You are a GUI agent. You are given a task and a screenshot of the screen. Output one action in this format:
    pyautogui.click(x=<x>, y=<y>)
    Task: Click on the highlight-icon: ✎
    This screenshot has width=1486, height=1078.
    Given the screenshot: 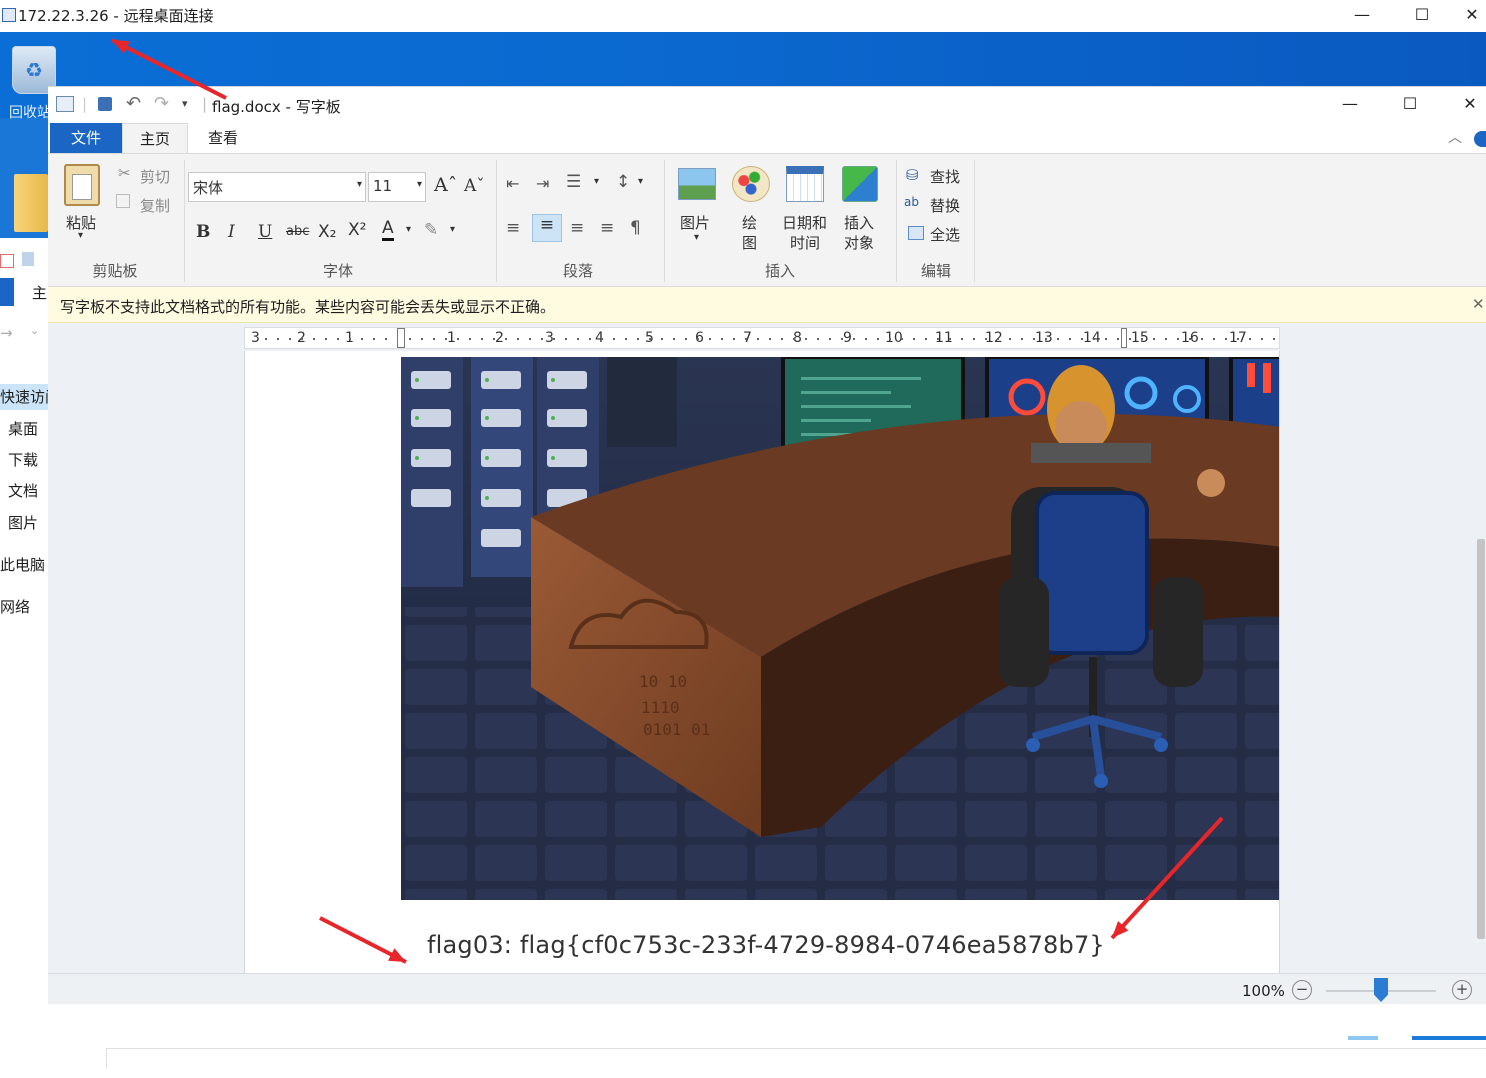 What is the action you would take?
    pyautogui.click(x=431, y=230)
    